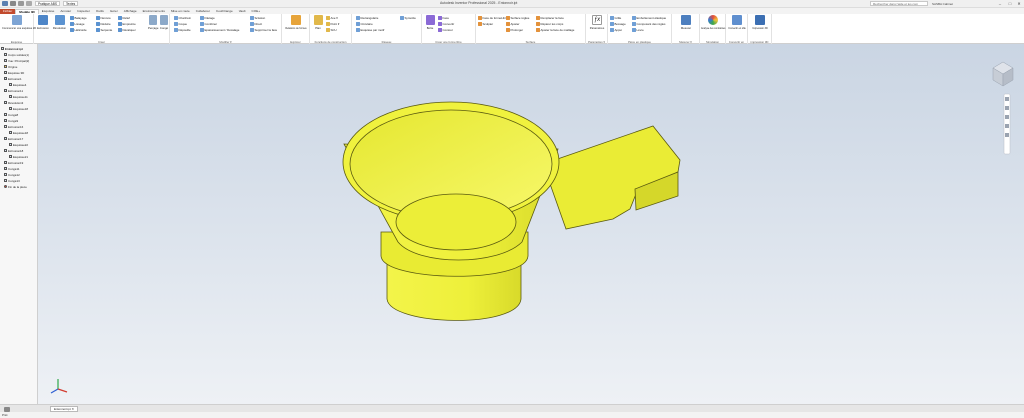  What do you see at coordinates (11, 121) in the screenshot?
I see `tree-item: Congé9` at bounding box center [11, 121].